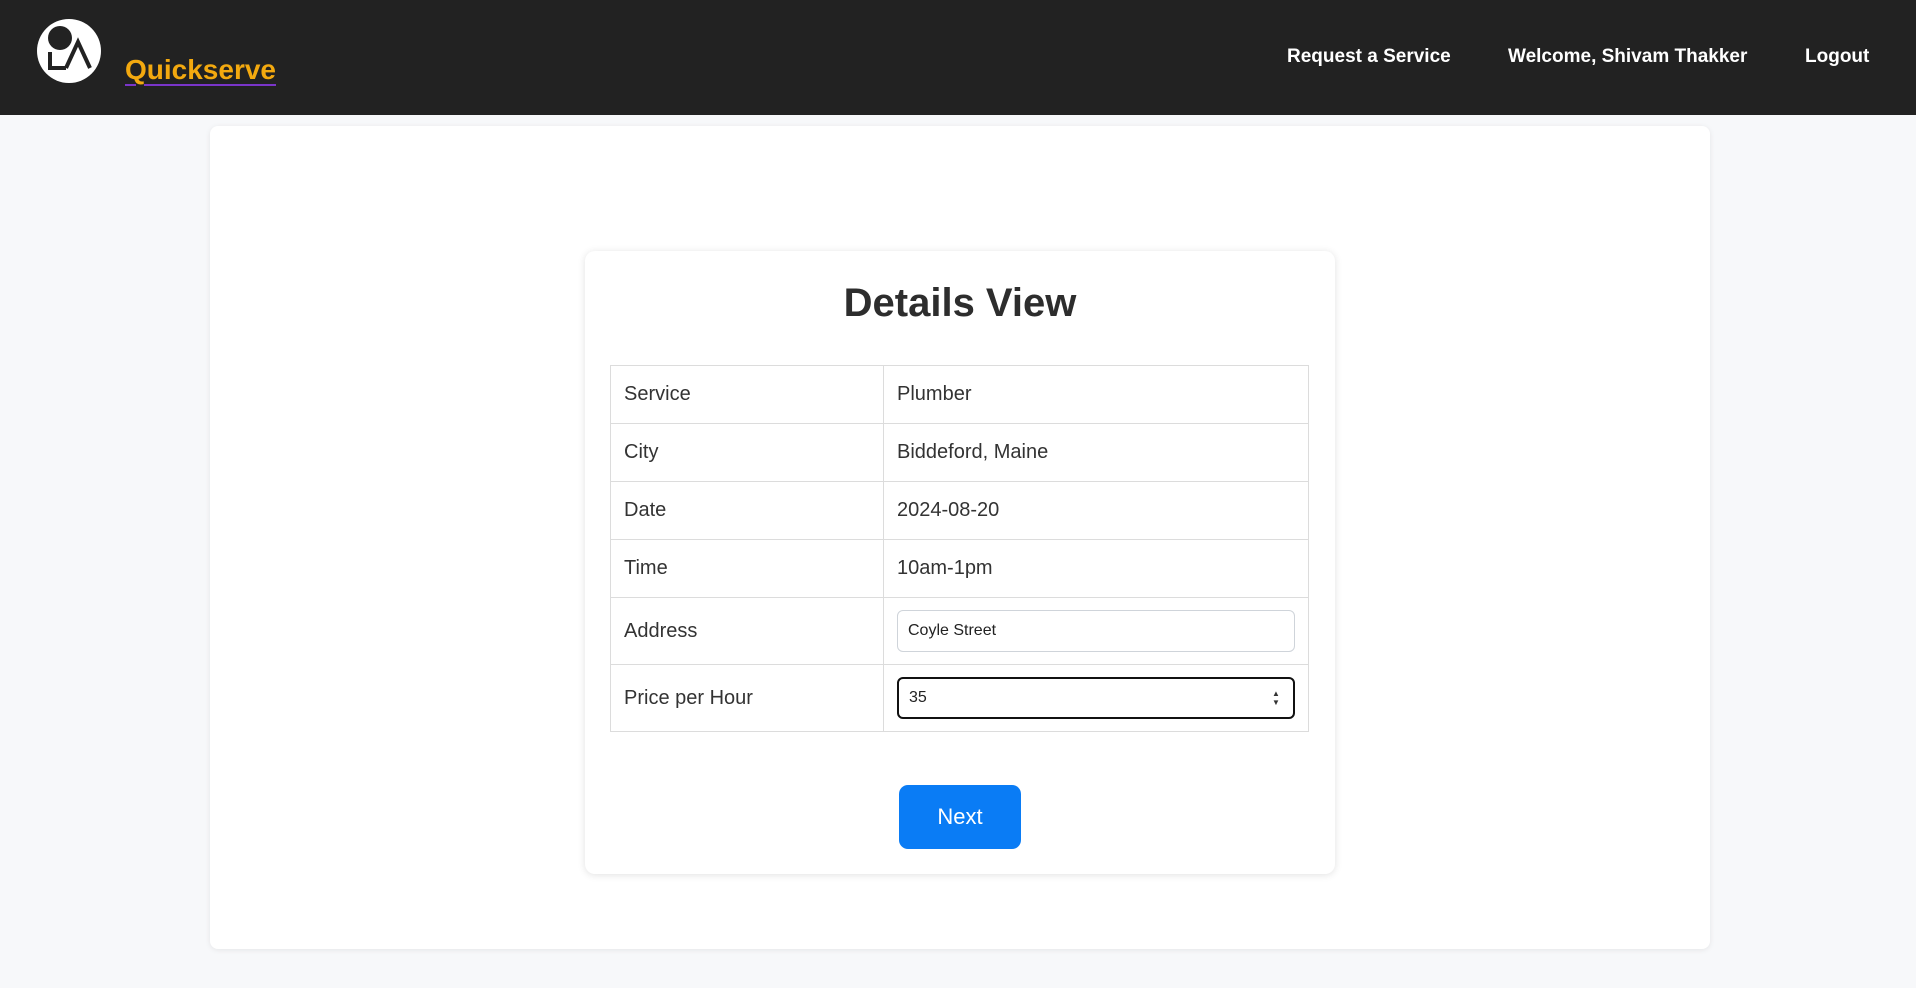  Describe the element at coordinates (1369, 57) in the screenshot. I see `nav-request-service: Request a Service` at that location.